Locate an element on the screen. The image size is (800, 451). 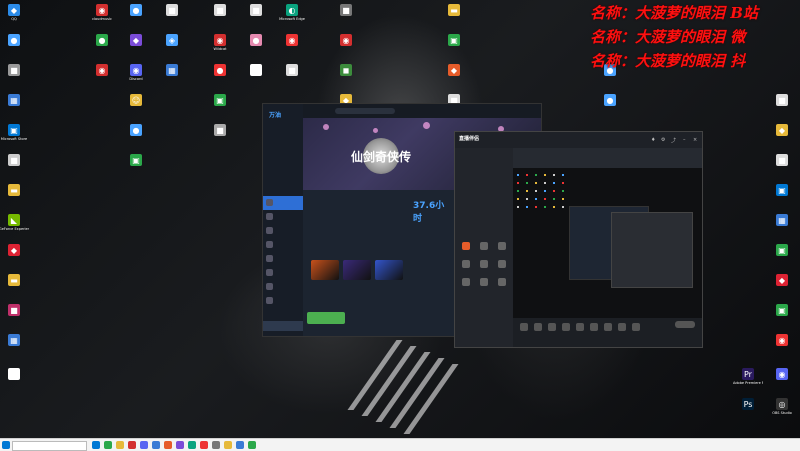
live-studio-window: 直播伴侣 ♦ ⚙ ⤴ – × is located at coordinates (578, 239).